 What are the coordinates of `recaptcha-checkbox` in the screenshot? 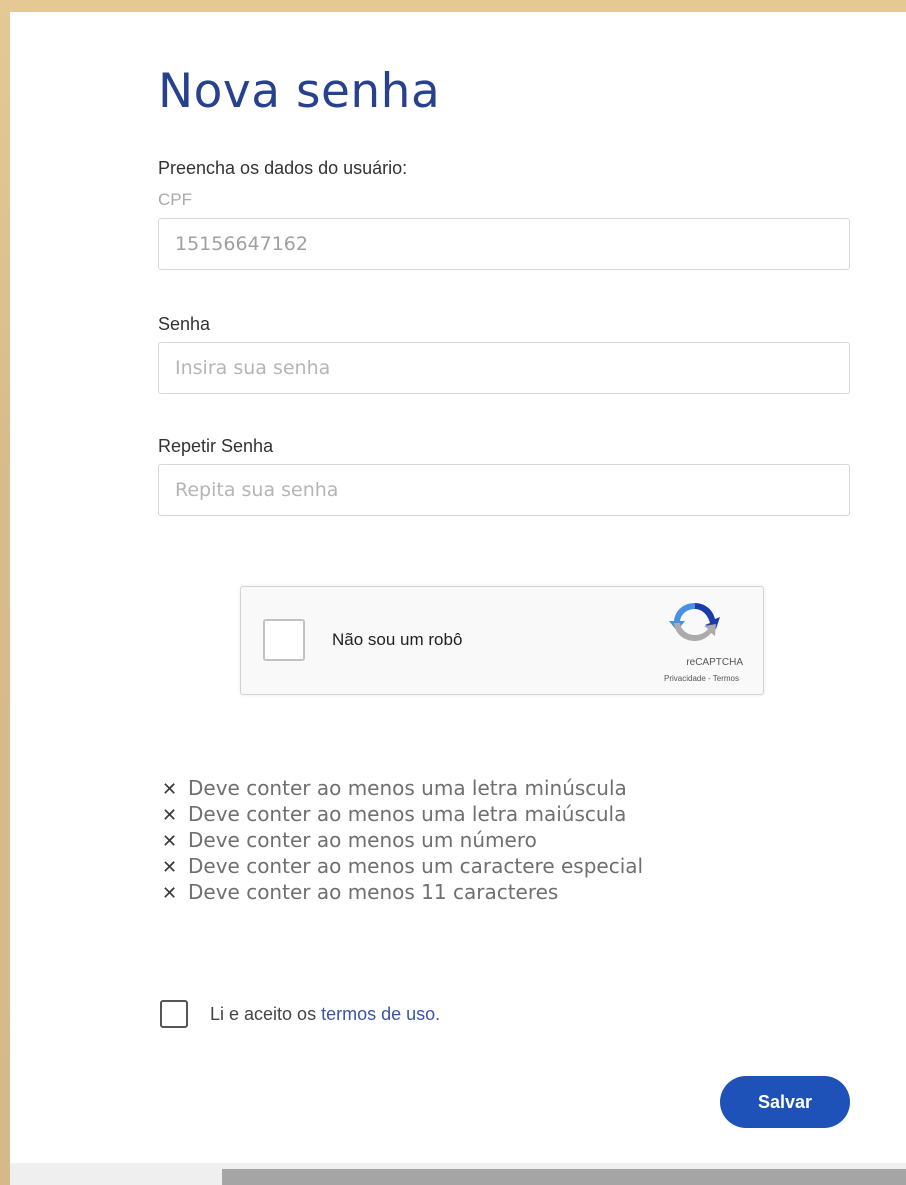 It's located at (284, 640).